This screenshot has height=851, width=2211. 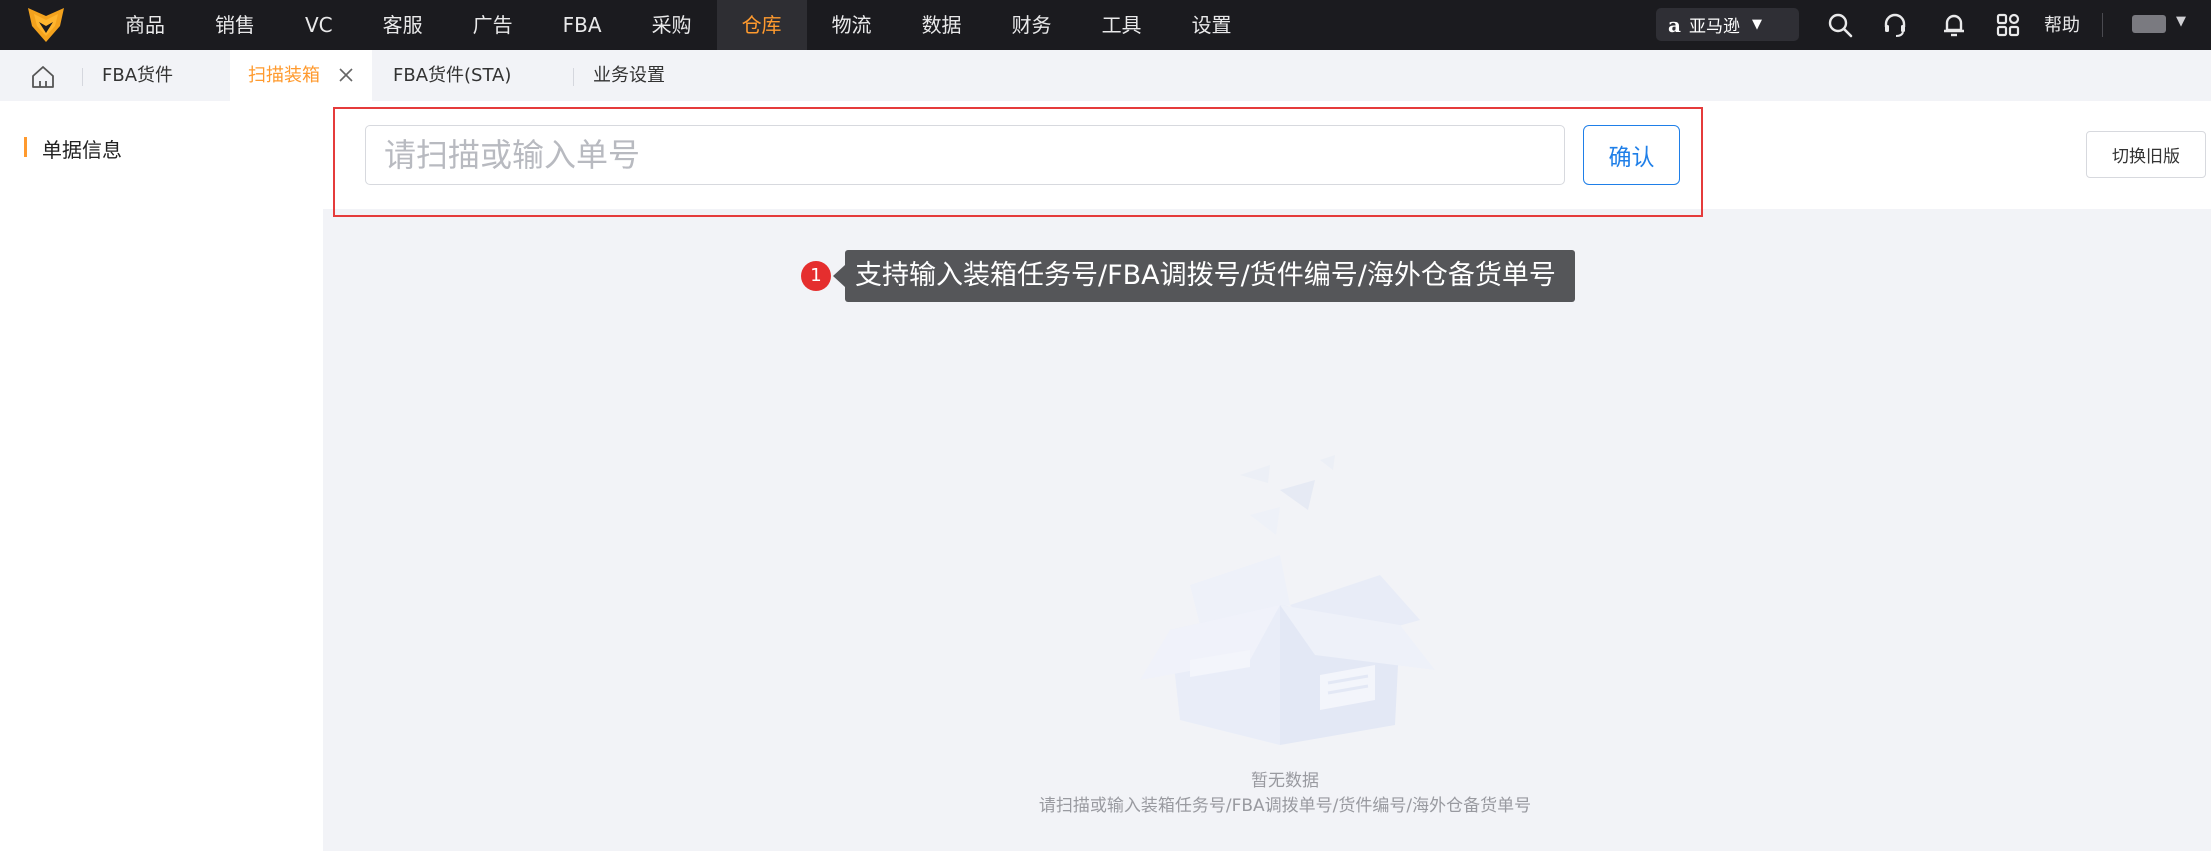 What do you see at coordinates (1210, 276) in the screenshot?
I see `annotation-callout: 支持输入装箱任务号/FBA调拨号/货件编号/海外仓备货单号` at bounding box center [1210, 276].